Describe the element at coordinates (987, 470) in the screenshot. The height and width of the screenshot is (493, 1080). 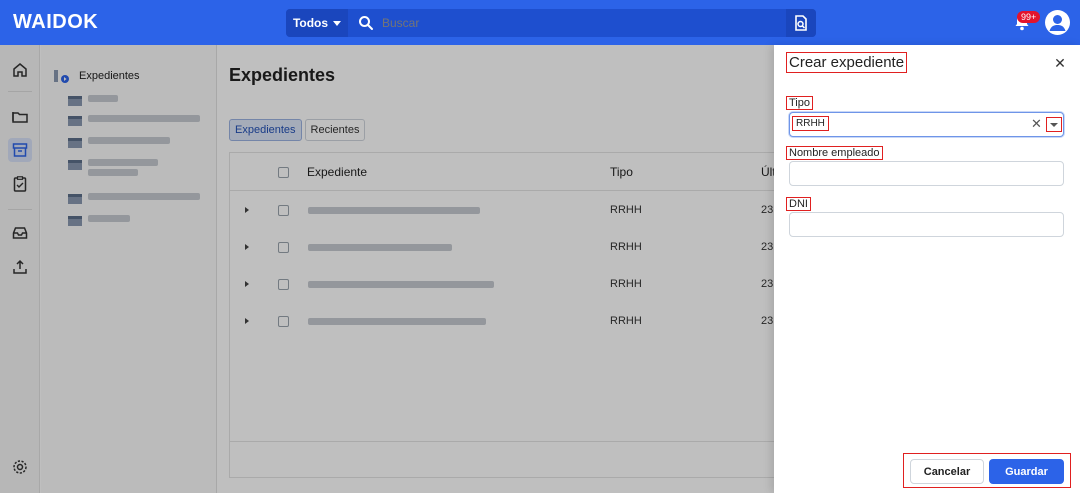
I see `drawer-actions: Cancelar Guardar` at that location.